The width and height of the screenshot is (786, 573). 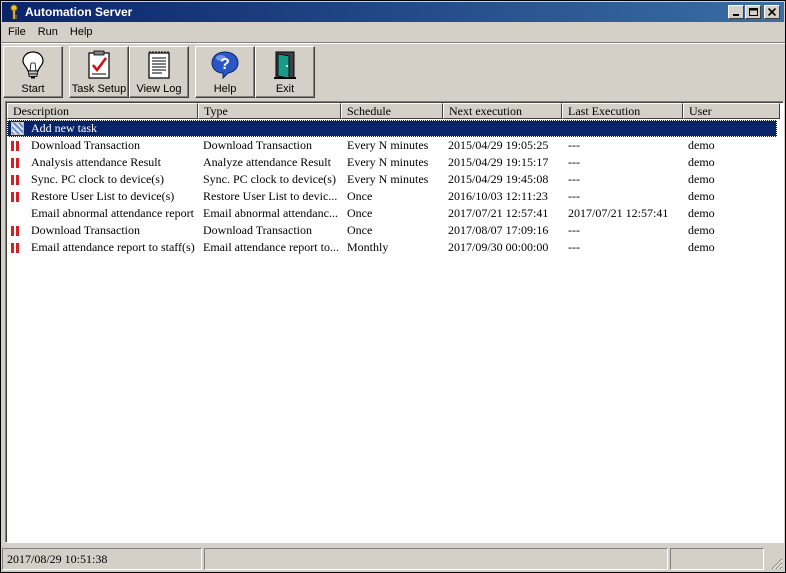 I want to click on close-icon, so click(x=772, y=12).